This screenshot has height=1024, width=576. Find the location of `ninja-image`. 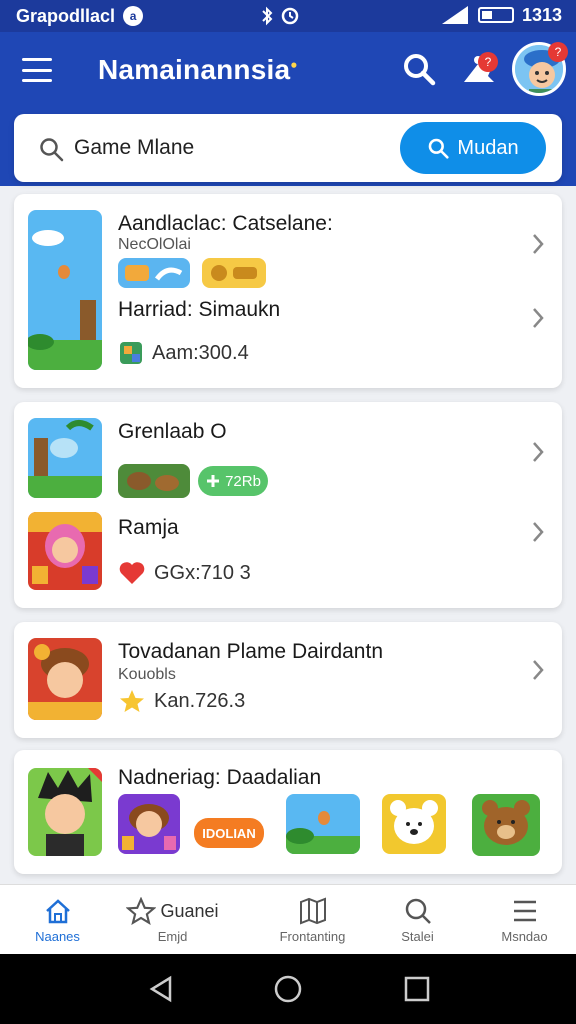

ninja-image is located at coordinates (65, 812).